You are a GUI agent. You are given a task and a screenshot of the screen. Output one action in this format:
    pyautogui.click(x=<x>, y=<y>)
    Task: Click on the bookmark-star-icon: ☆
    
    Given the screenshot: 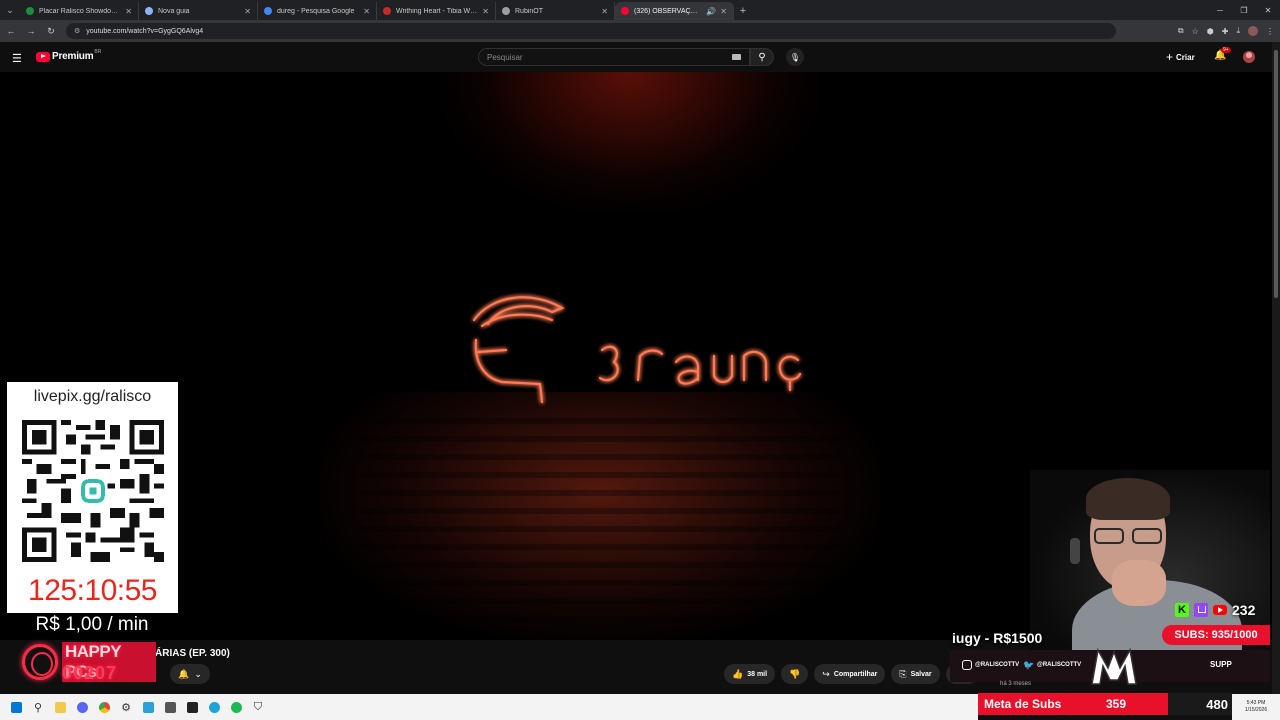 What is the action you would take?
    pyautogui.click(x=1195, y=31)
    